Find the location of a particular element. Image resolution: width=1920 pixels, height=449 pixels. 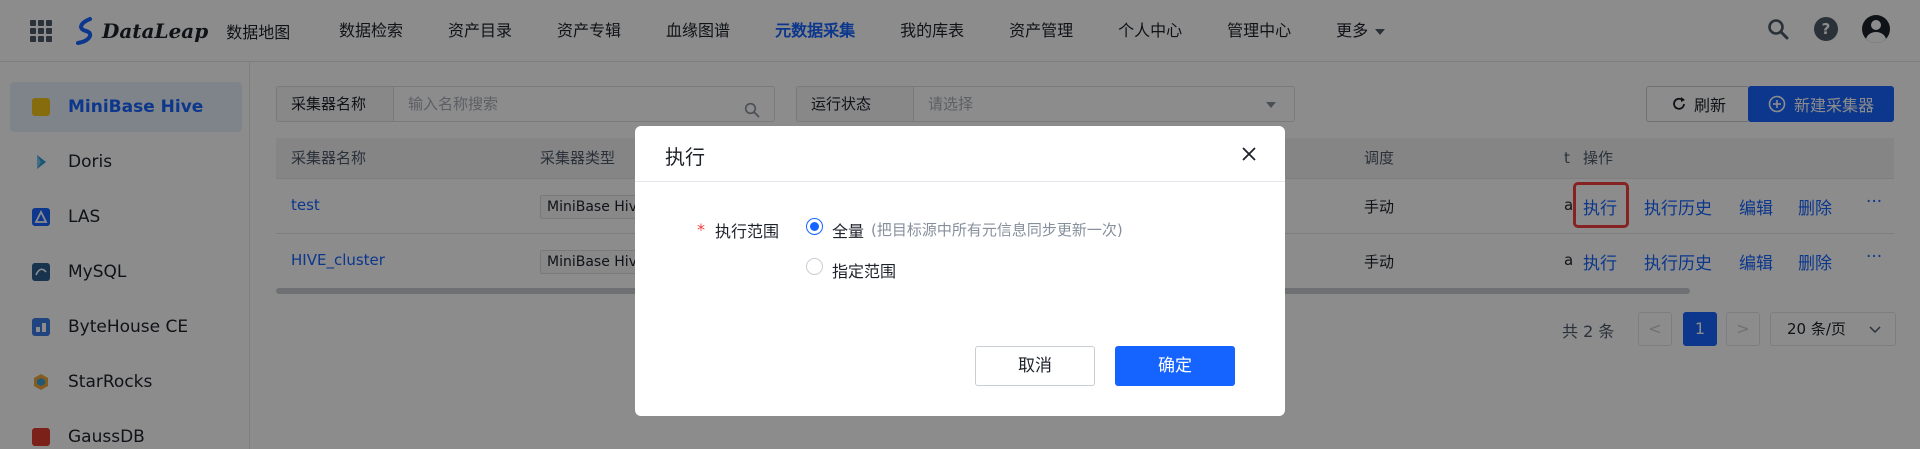

dialog-header: 执行 is located at coordinates (960, 154).